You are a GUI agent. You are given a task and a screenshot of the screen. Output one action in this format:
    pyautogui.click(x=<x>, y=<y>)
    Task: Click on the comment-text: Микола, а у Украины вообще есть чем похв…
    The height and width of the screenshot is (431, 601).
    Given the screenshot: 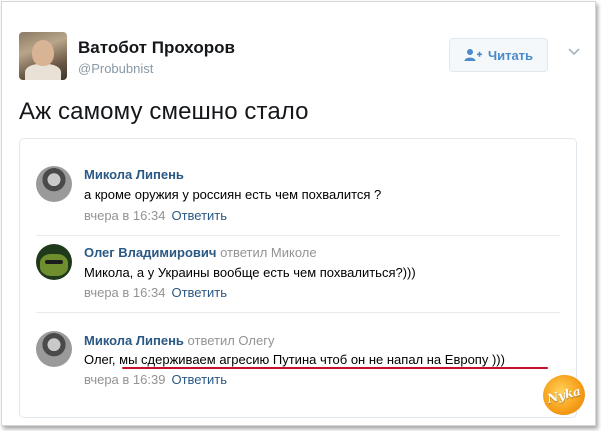 What is the action you would take?
    pyautogui.click(x=250, y=272)
    